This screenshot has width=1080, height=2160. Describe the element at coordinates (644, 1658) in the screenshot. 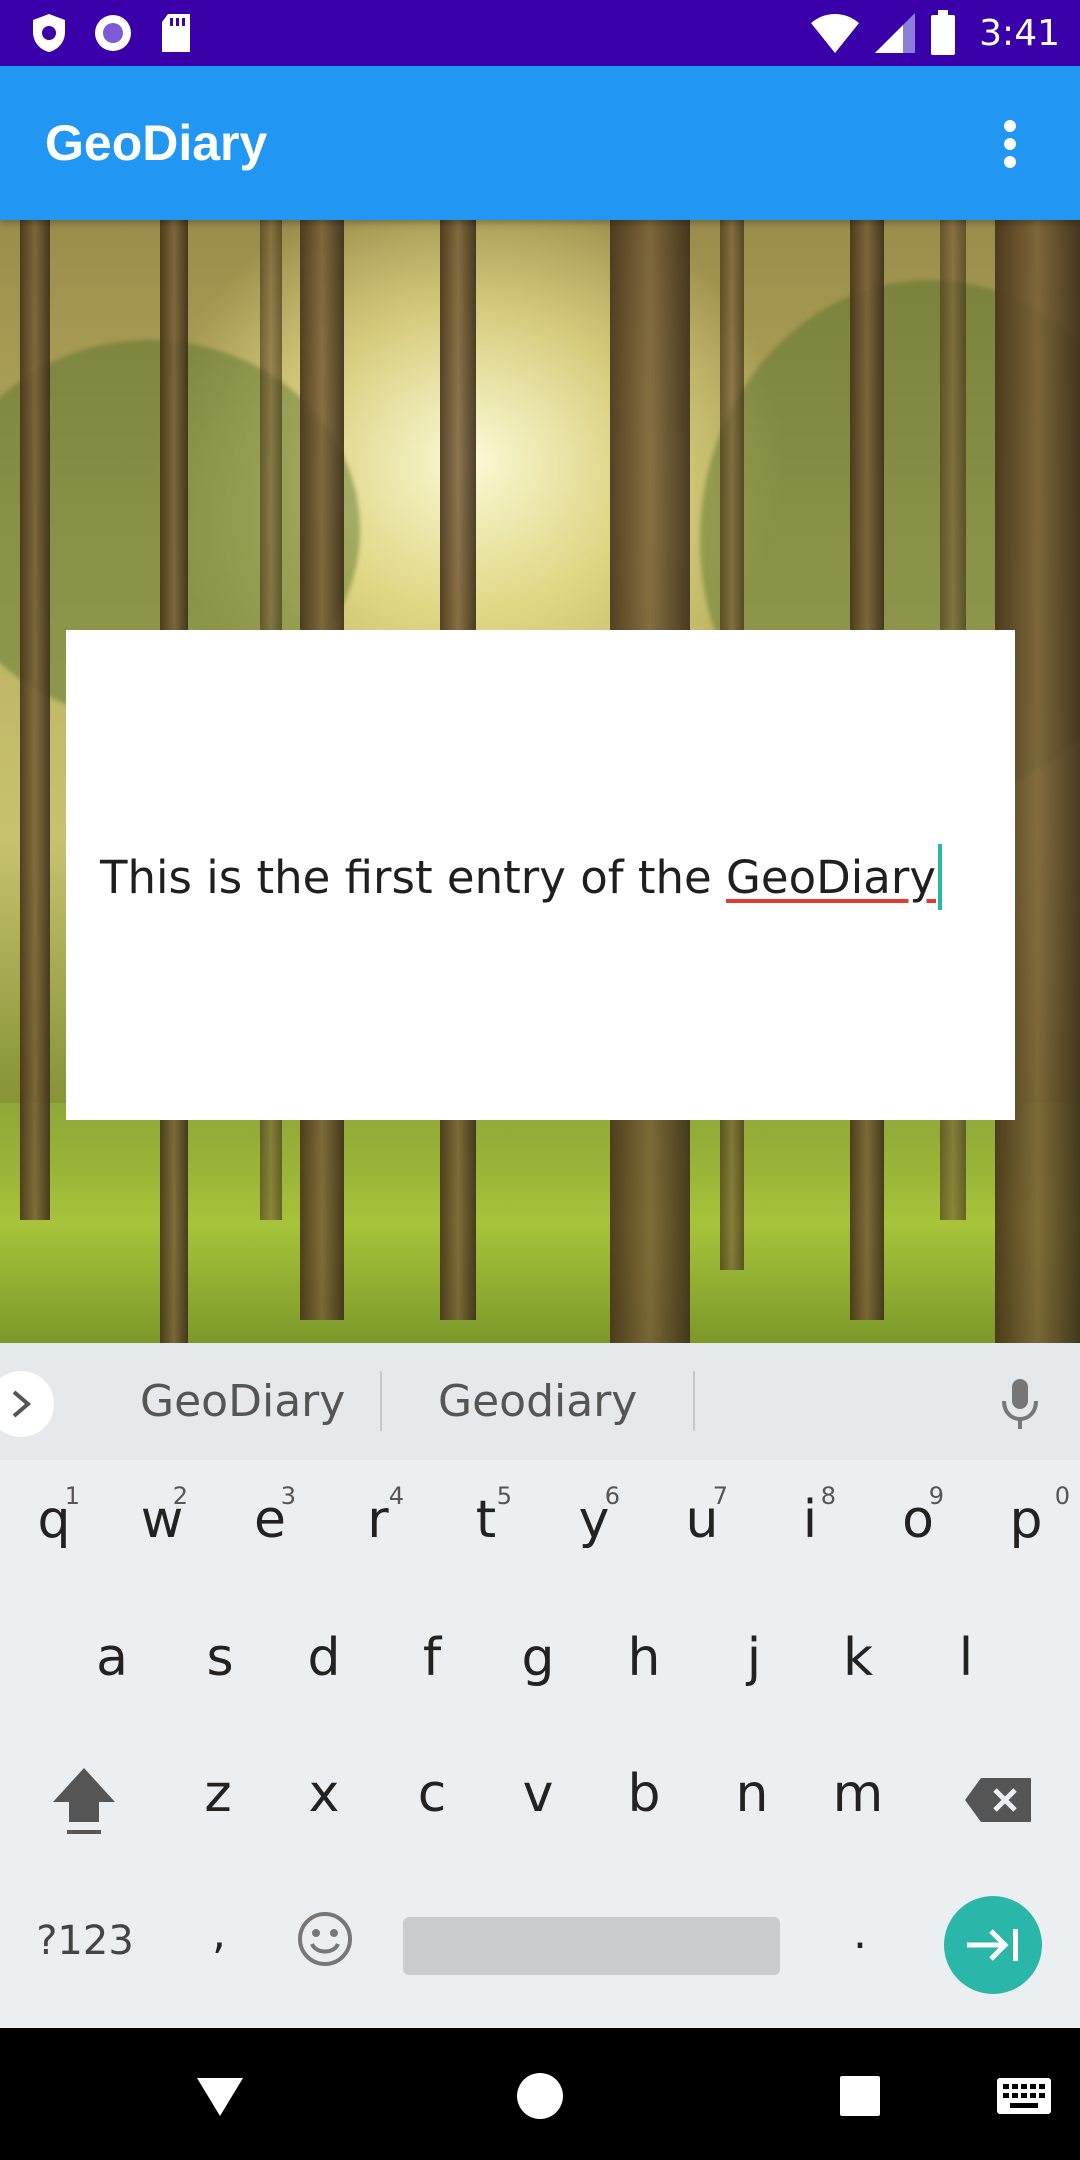

I see `key-h: h` at that location.